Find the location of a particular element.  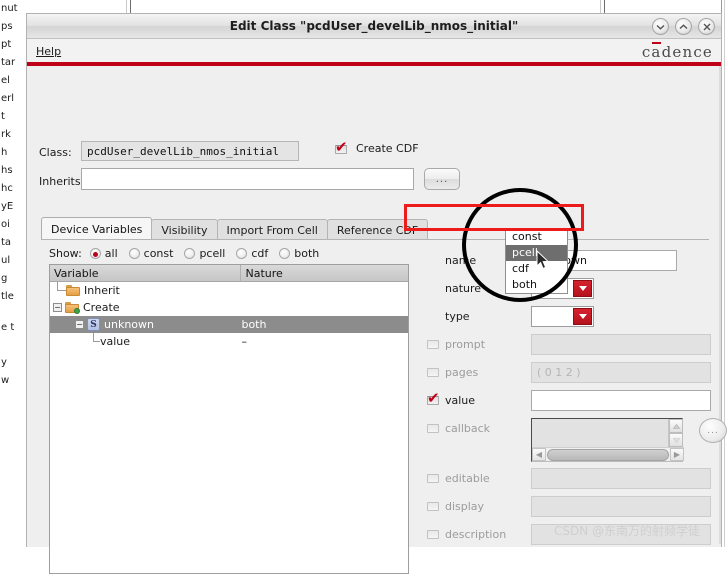

radio-both: both is located at coordinates (299, 253).